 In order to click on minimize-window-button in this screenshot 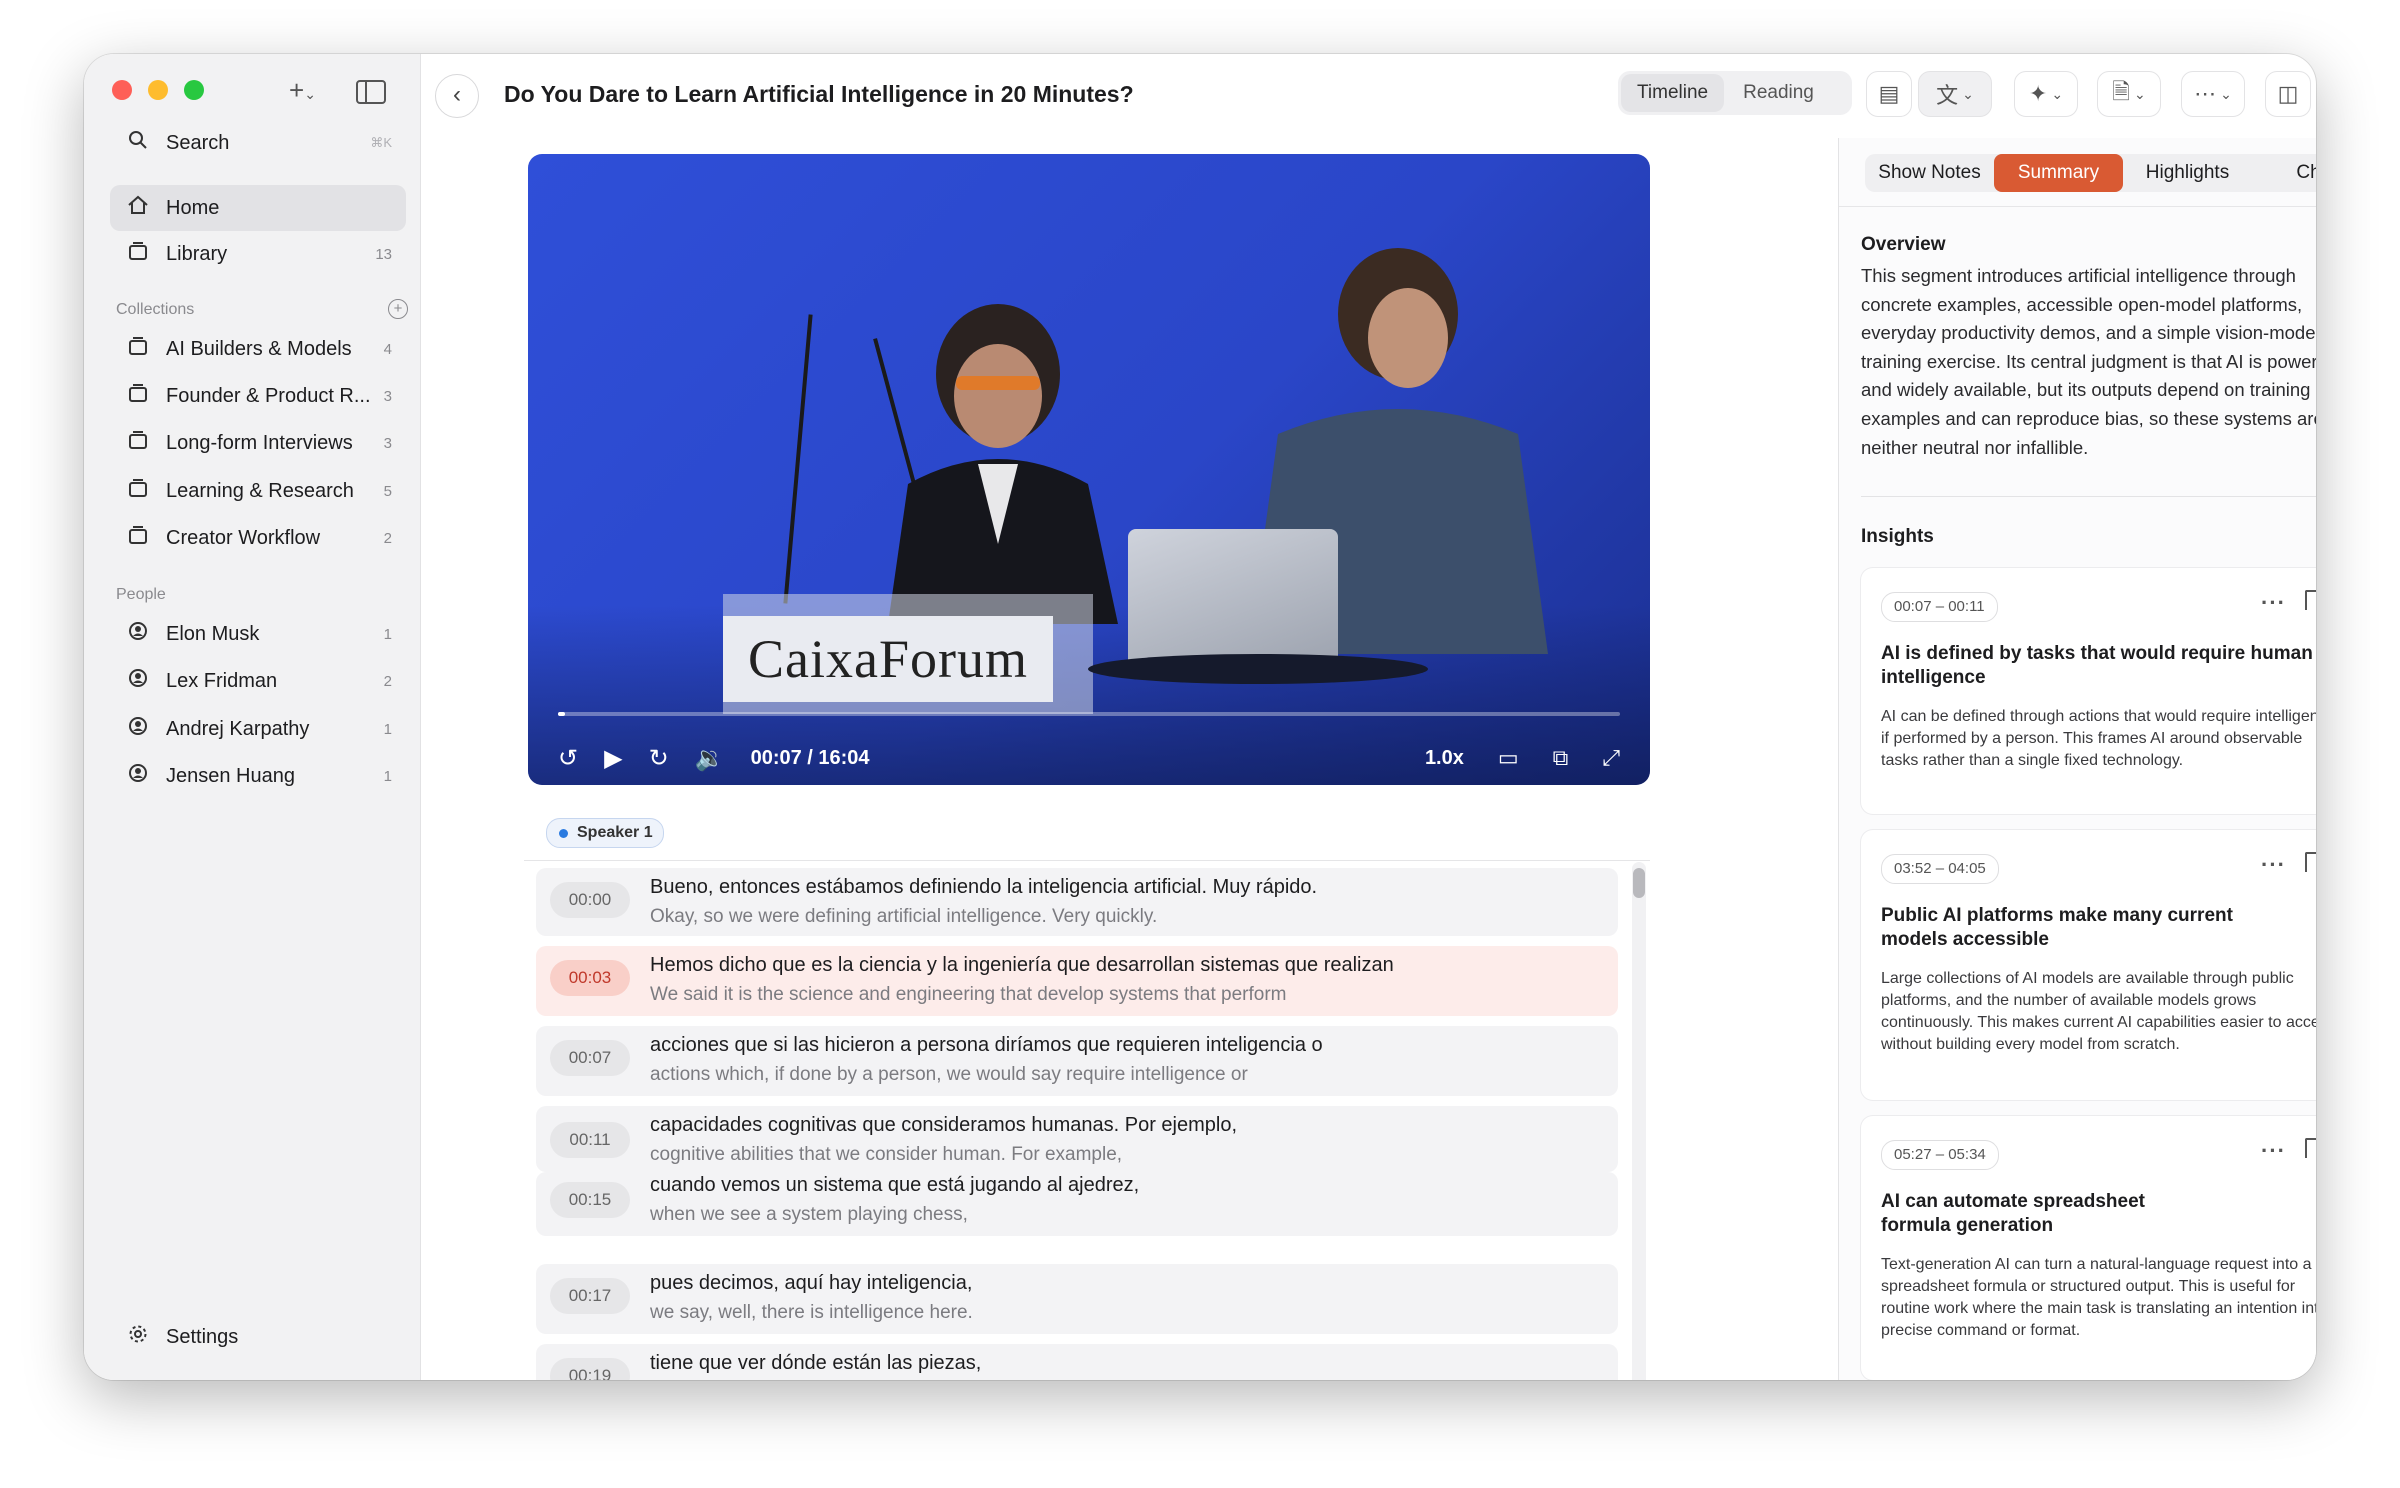, I will do `click(158, 90)`.